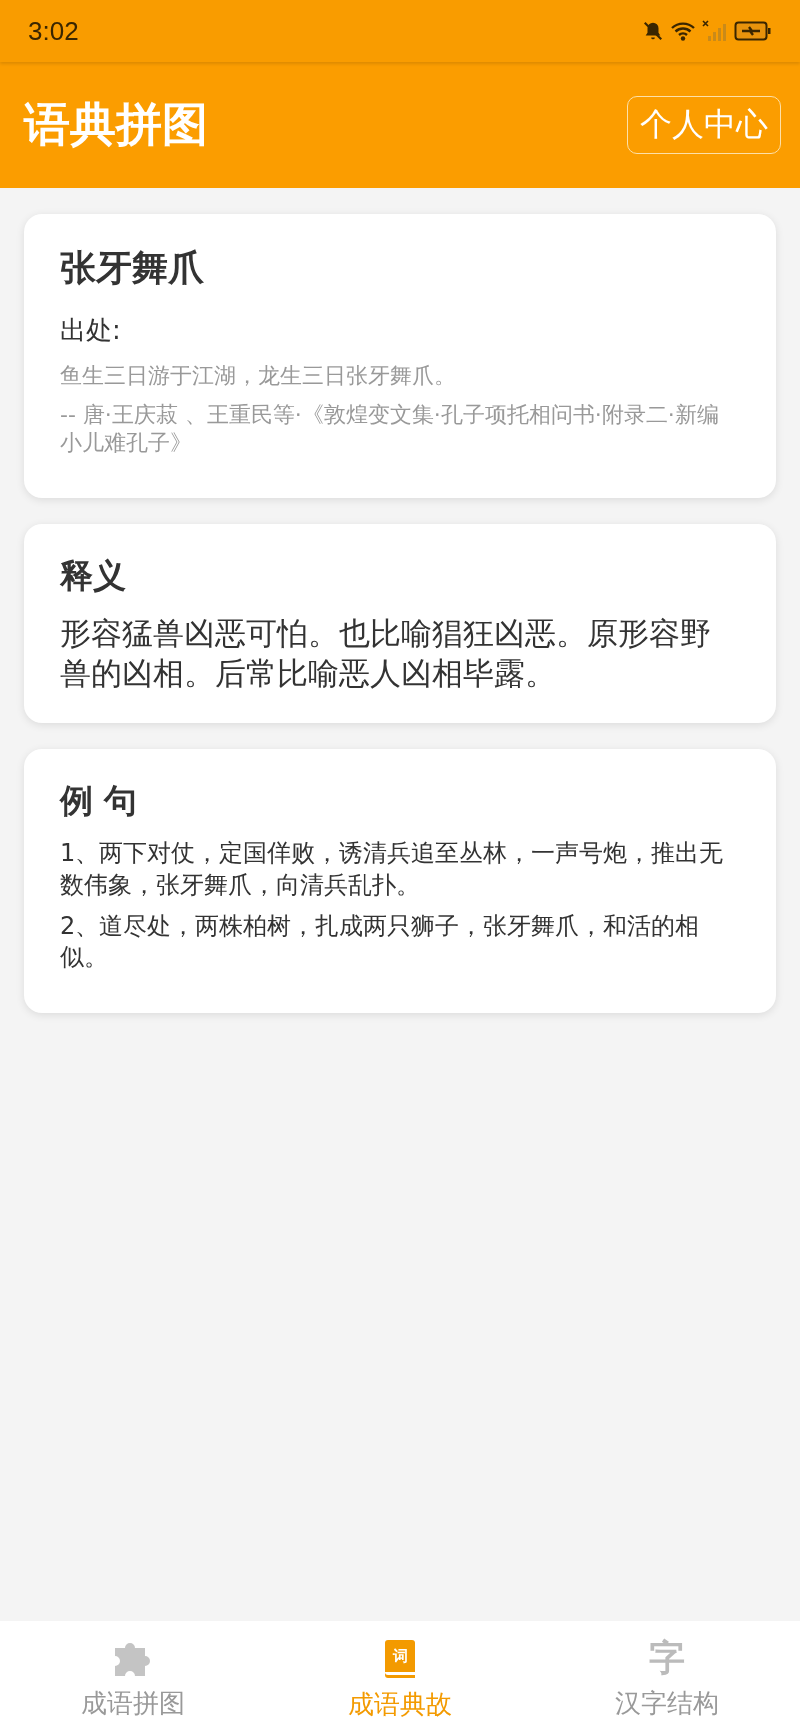  What do you see at coordinates (653, 31) in the screenshot?
I see `bell-muted-icon` at bounding box center [653, 31].